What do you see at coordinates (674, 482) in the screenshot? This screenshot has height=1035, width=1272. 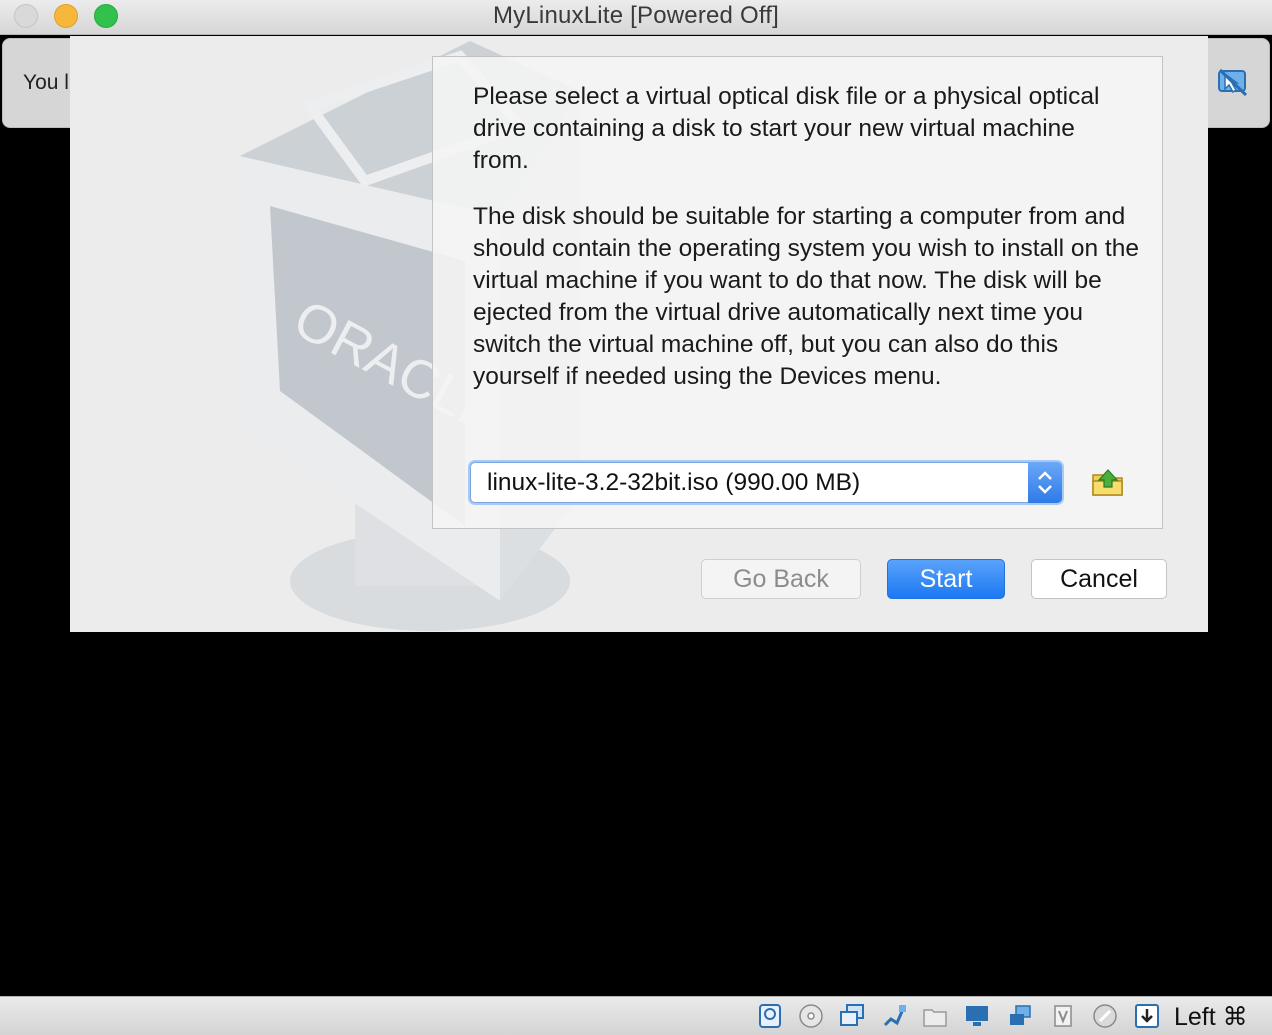 I see `selected-disk-value: linux-lite-3.2-32bit.iso (990.00 MB)` at bounding box center [674, 482].